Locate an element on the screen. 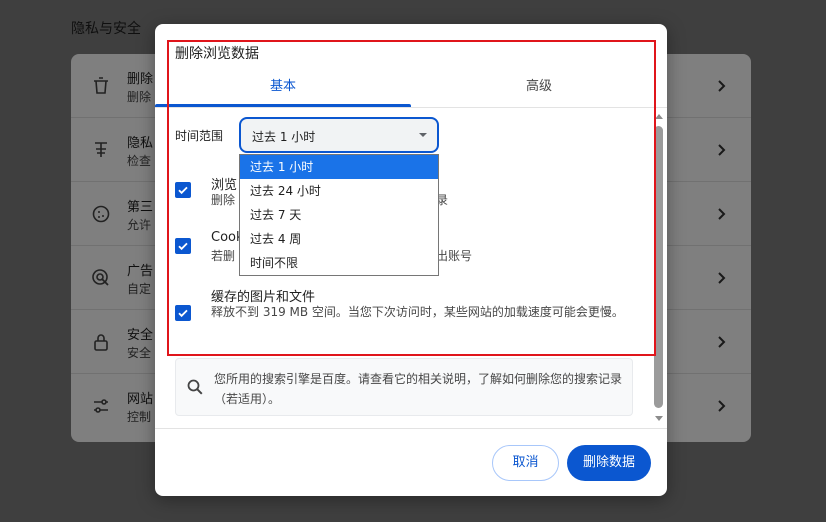 The width and height of the screenshot is (826, 522). tab-advanced: 高级 is located at coordinates (539, 89).